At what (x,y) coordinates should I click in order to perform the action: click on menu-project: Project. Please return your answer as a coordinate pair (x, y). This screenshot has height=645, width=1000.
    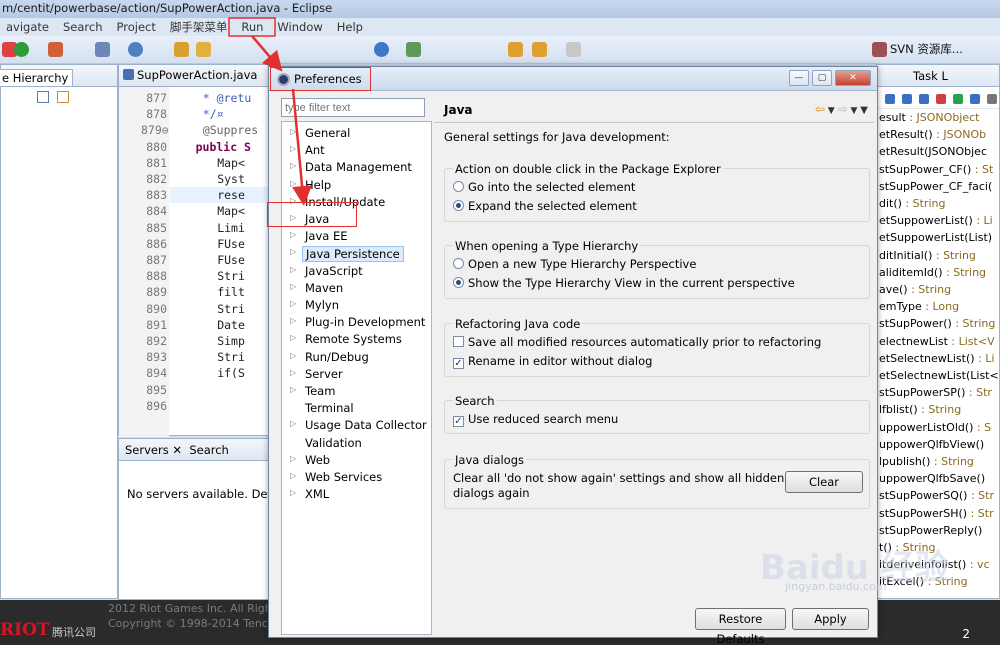
    Looking at the image, I should click on (137, 26).